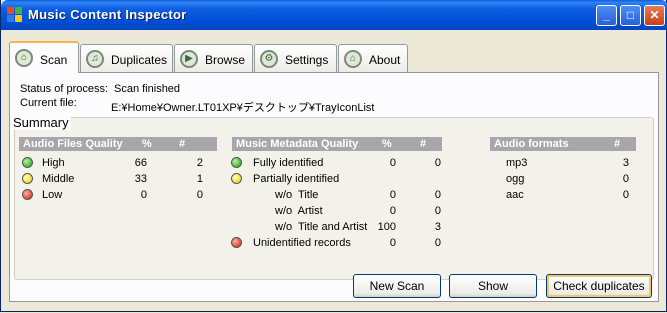  I want to click on list-item: aac 0, so click(569, 195).